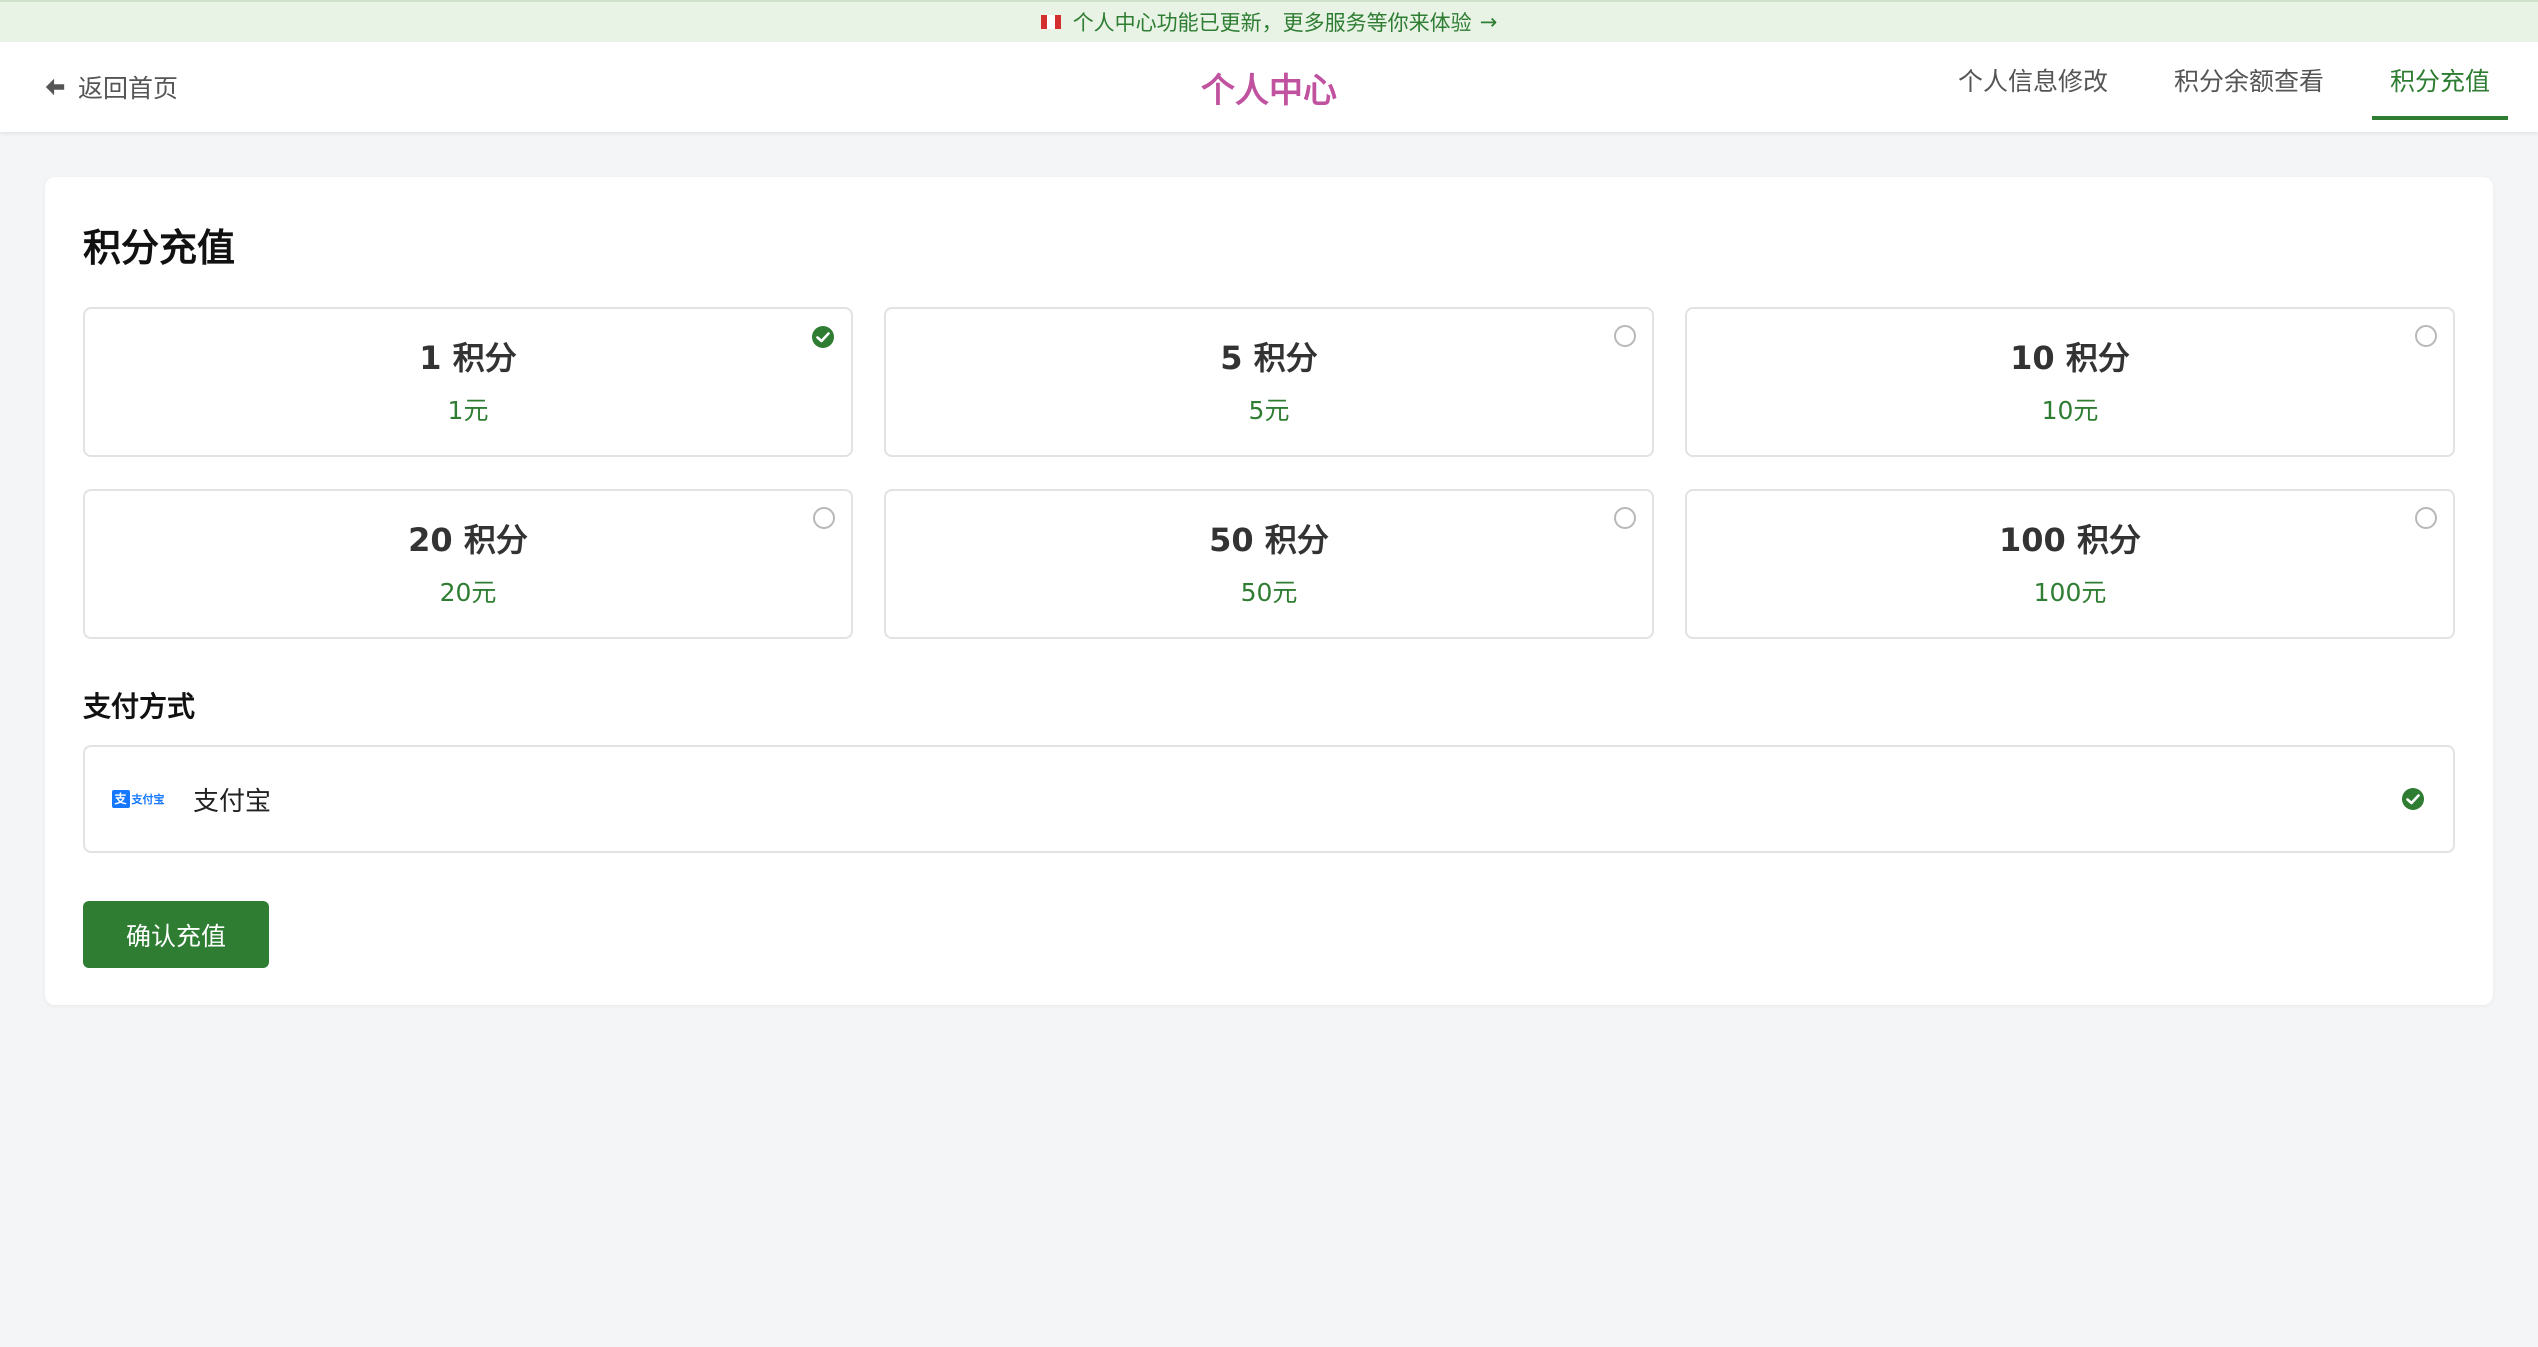  Describe the element at coordinates (2070, 564) in the screenshot. I see `recharge-option-100: 100 积分 100元` at that location.